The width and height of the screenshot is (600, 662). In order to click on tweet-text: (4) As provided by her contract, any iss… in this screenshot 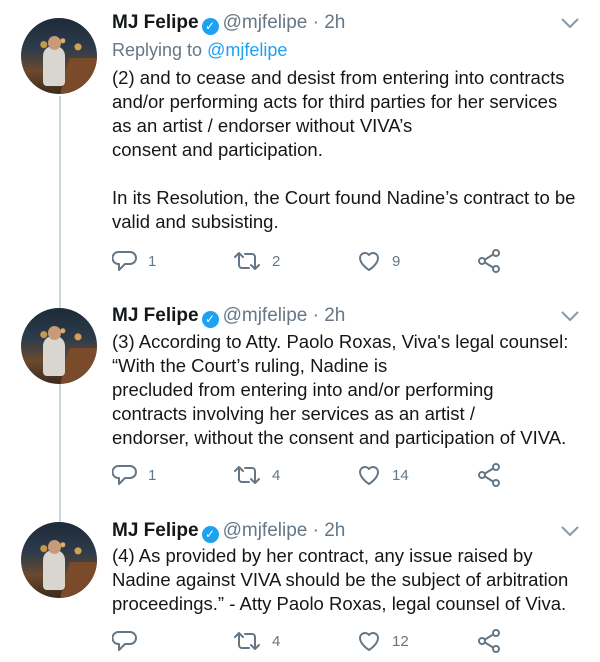, I will do `click(352, 580)`.